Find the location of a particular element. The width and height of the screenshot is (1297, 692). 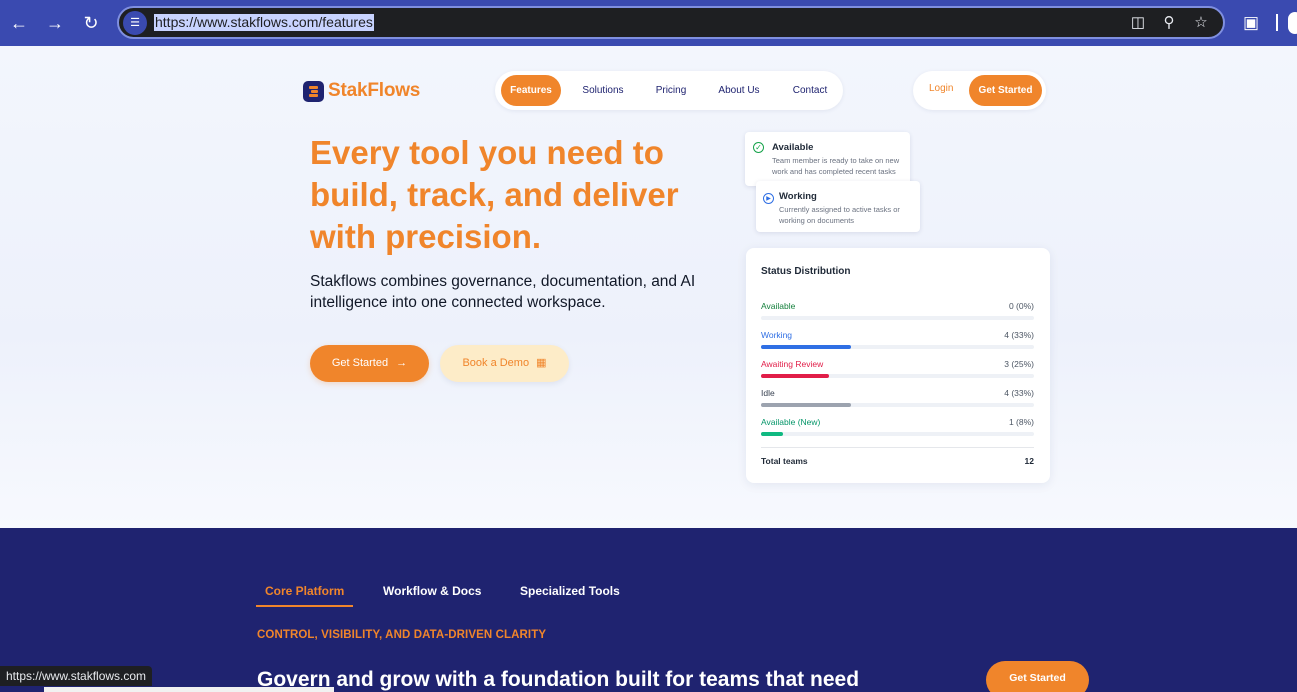

row-label-available-new: Available (New) is located at coordinates (791, 422).